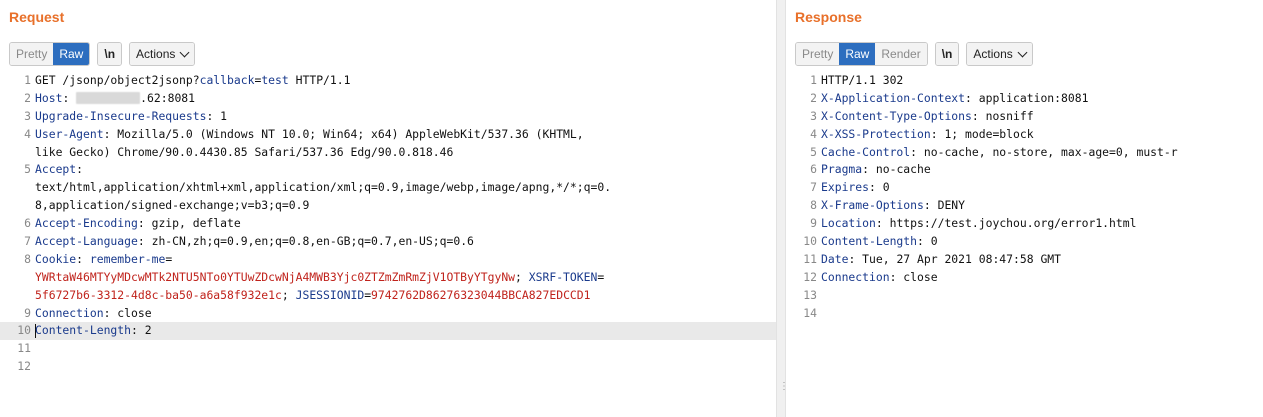 Image resolution: width=1263 pixels, height=417 pixels. I want to click on request-actions-button: Actions, so click(162, 54).